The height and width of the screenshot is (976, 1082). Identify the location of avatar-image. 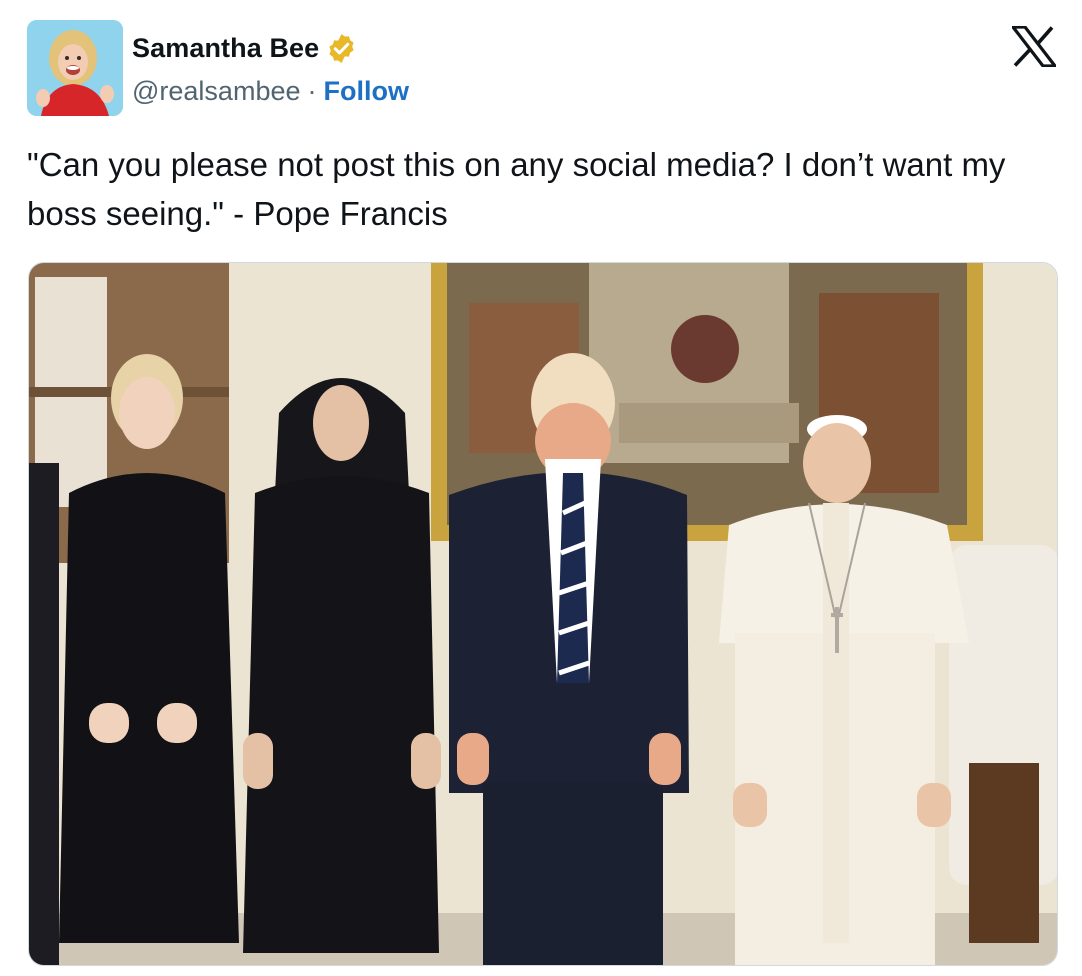
(75, 68).